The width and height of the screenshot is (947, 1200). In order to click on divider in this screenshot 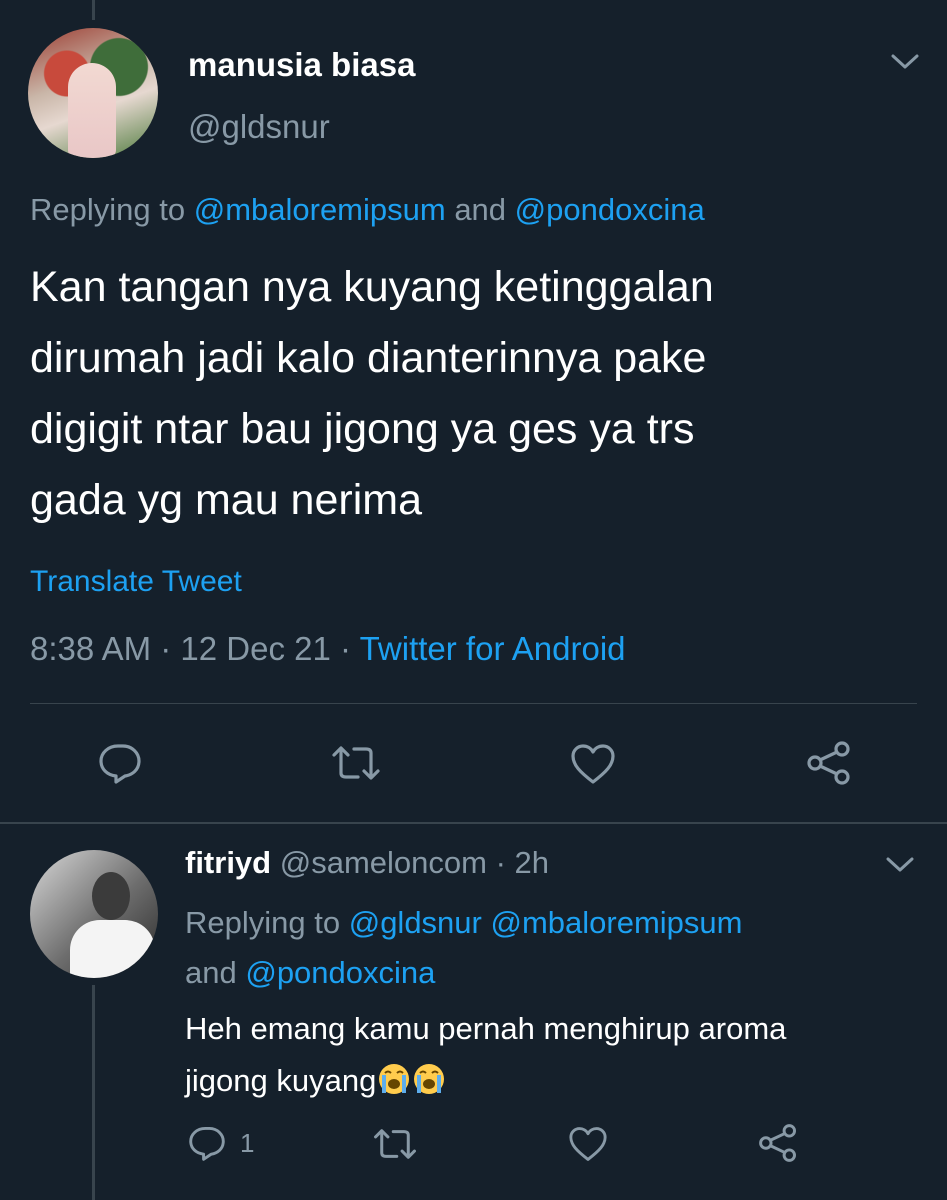, I will do `click(473, 703)`.